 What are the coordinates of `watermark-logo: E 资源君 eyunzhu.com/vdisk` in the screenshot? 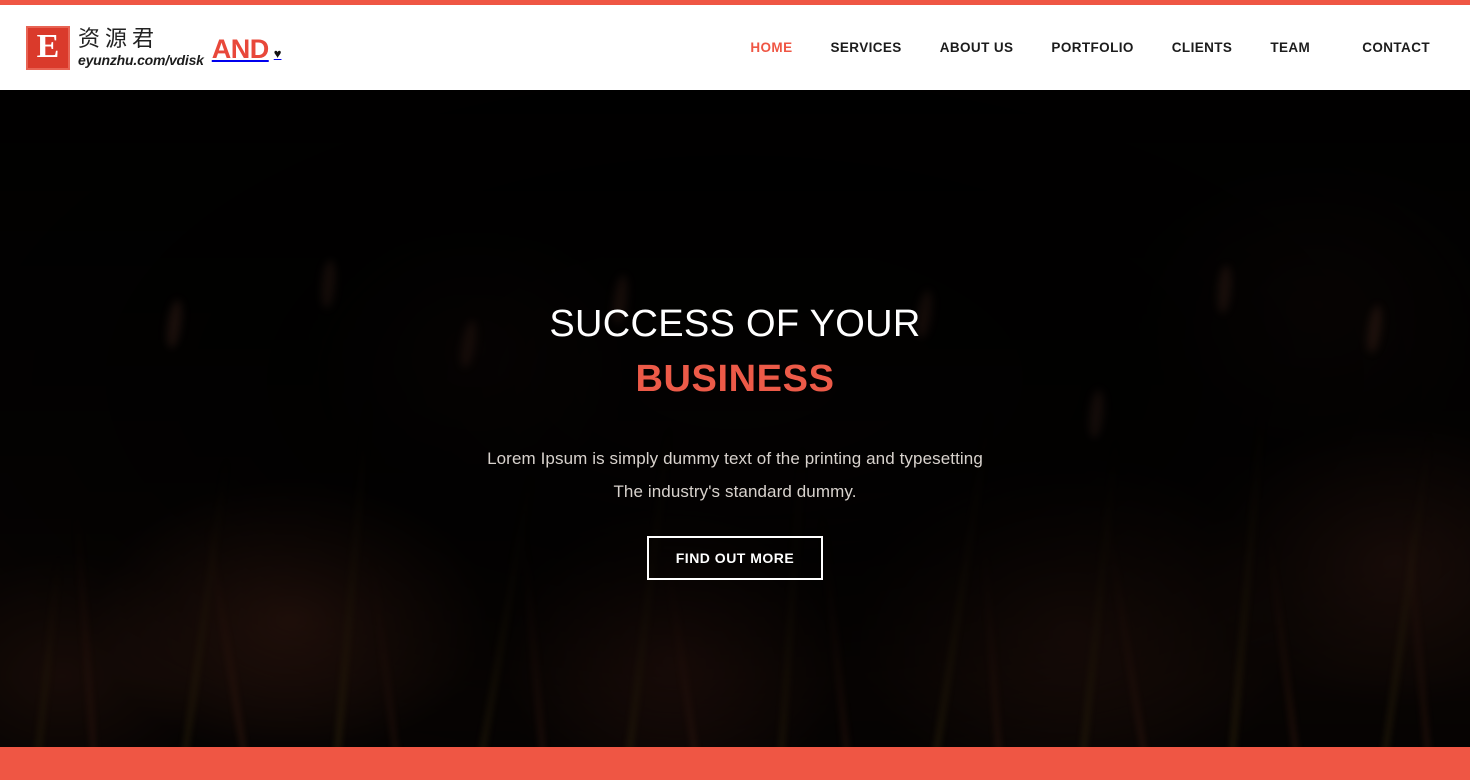 It's located at (115, 47).